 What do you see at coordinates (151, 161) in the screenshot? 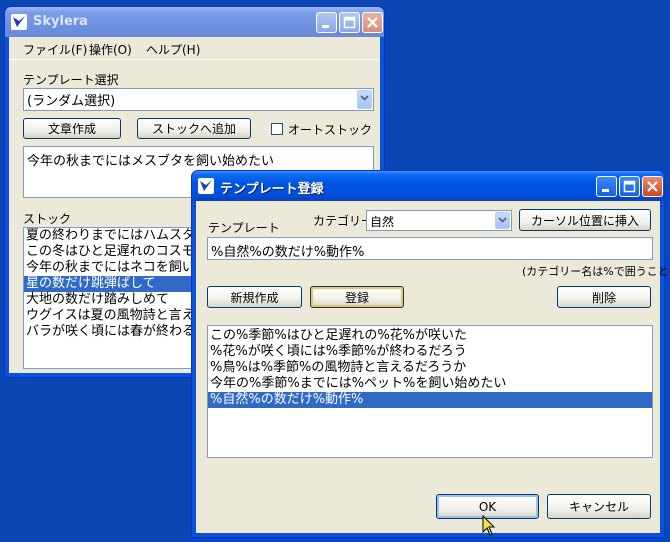
I see `output-text: 今年の秋までにはメスブタを飼い始めたい` at bounding box center [151, 161].